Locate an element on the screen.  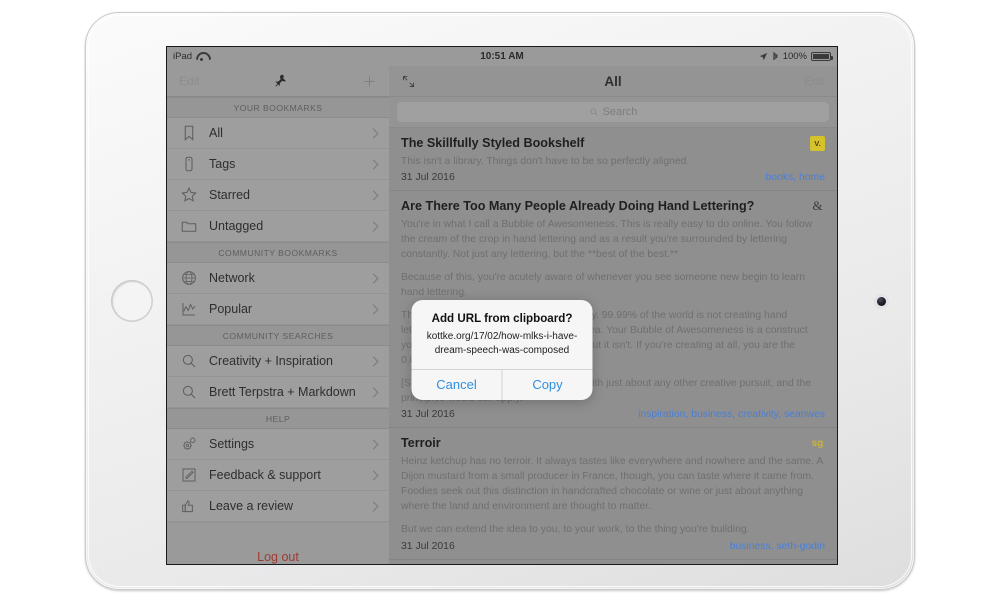
cancel-button: Cancel is located at coordinates (457, 385).